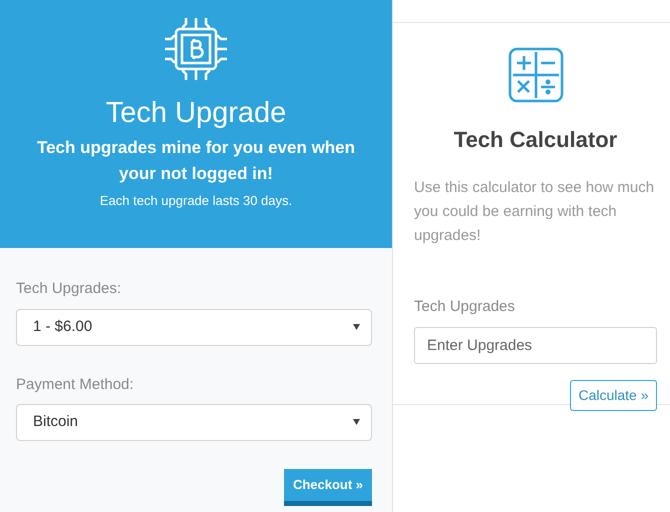  What do you see at coordinates (613, 395) in the screenshot?
I see `calculate-button: Calculate »` at bounding box center [613, 395].